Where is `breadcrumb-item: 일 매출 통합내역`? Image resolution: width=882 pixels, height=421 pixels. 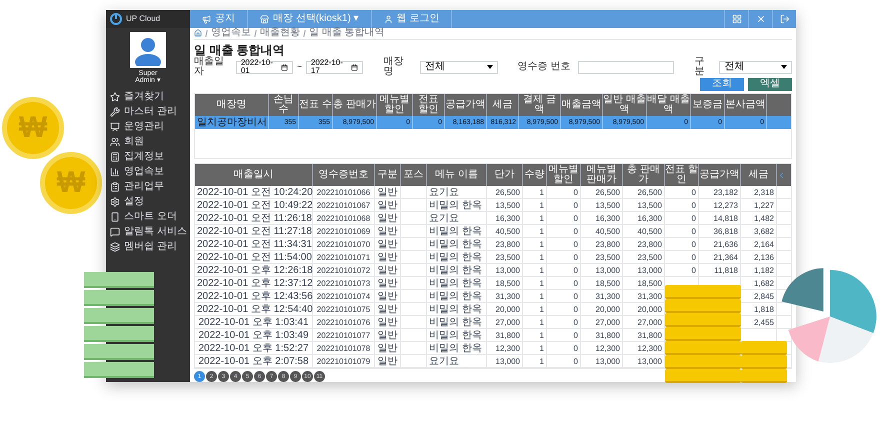 breadcrumb-item: 일 매출 통합내역 is located at coordinates (347, 33).